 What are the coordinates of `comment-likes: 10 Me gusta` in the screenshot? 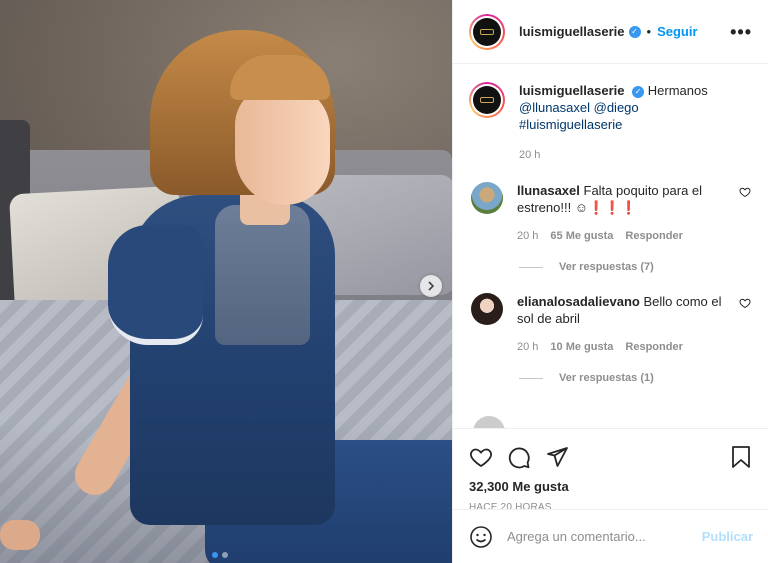 It's located at (581, 347).